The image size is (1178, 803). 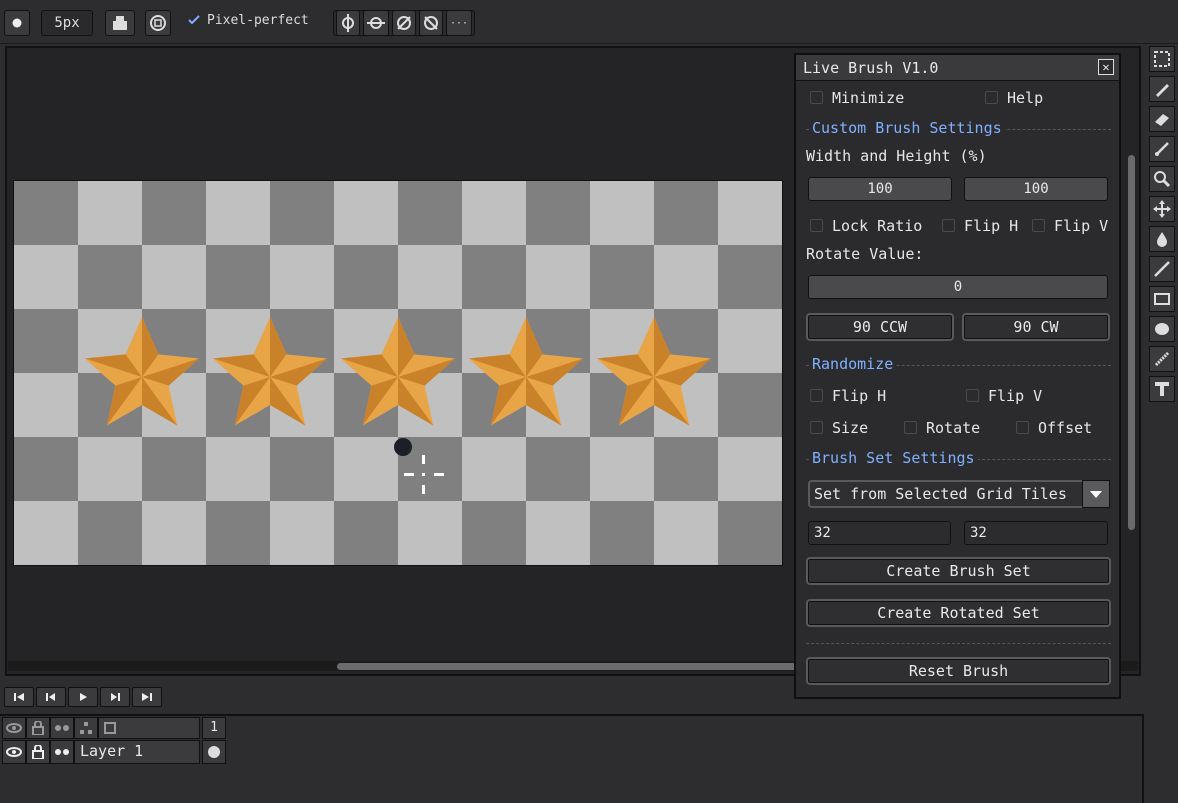 What do you see at coordinates (17, 23) in the screenshot?
I see `circle-brush-icon` at bounding box center [17, 23].